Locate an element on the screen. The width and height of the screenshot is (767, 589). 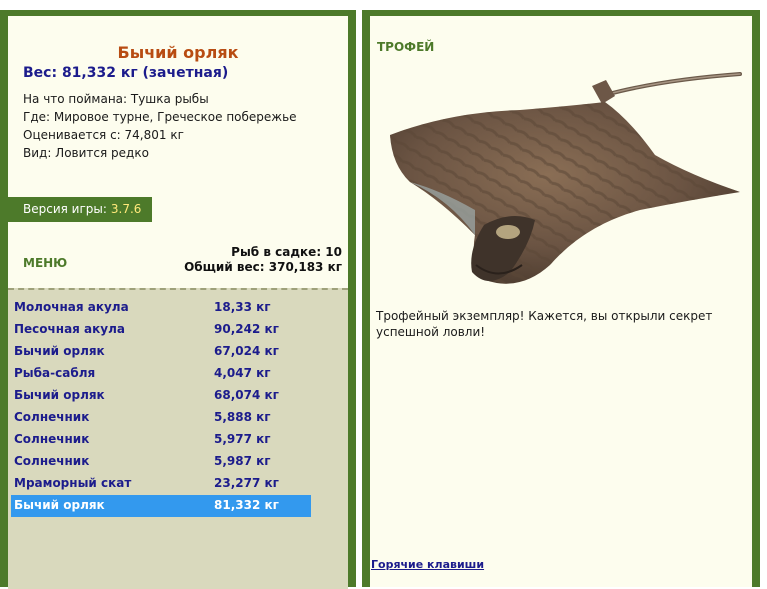
catch-weight: 23,277 кг is located at coordinates (246, 483).